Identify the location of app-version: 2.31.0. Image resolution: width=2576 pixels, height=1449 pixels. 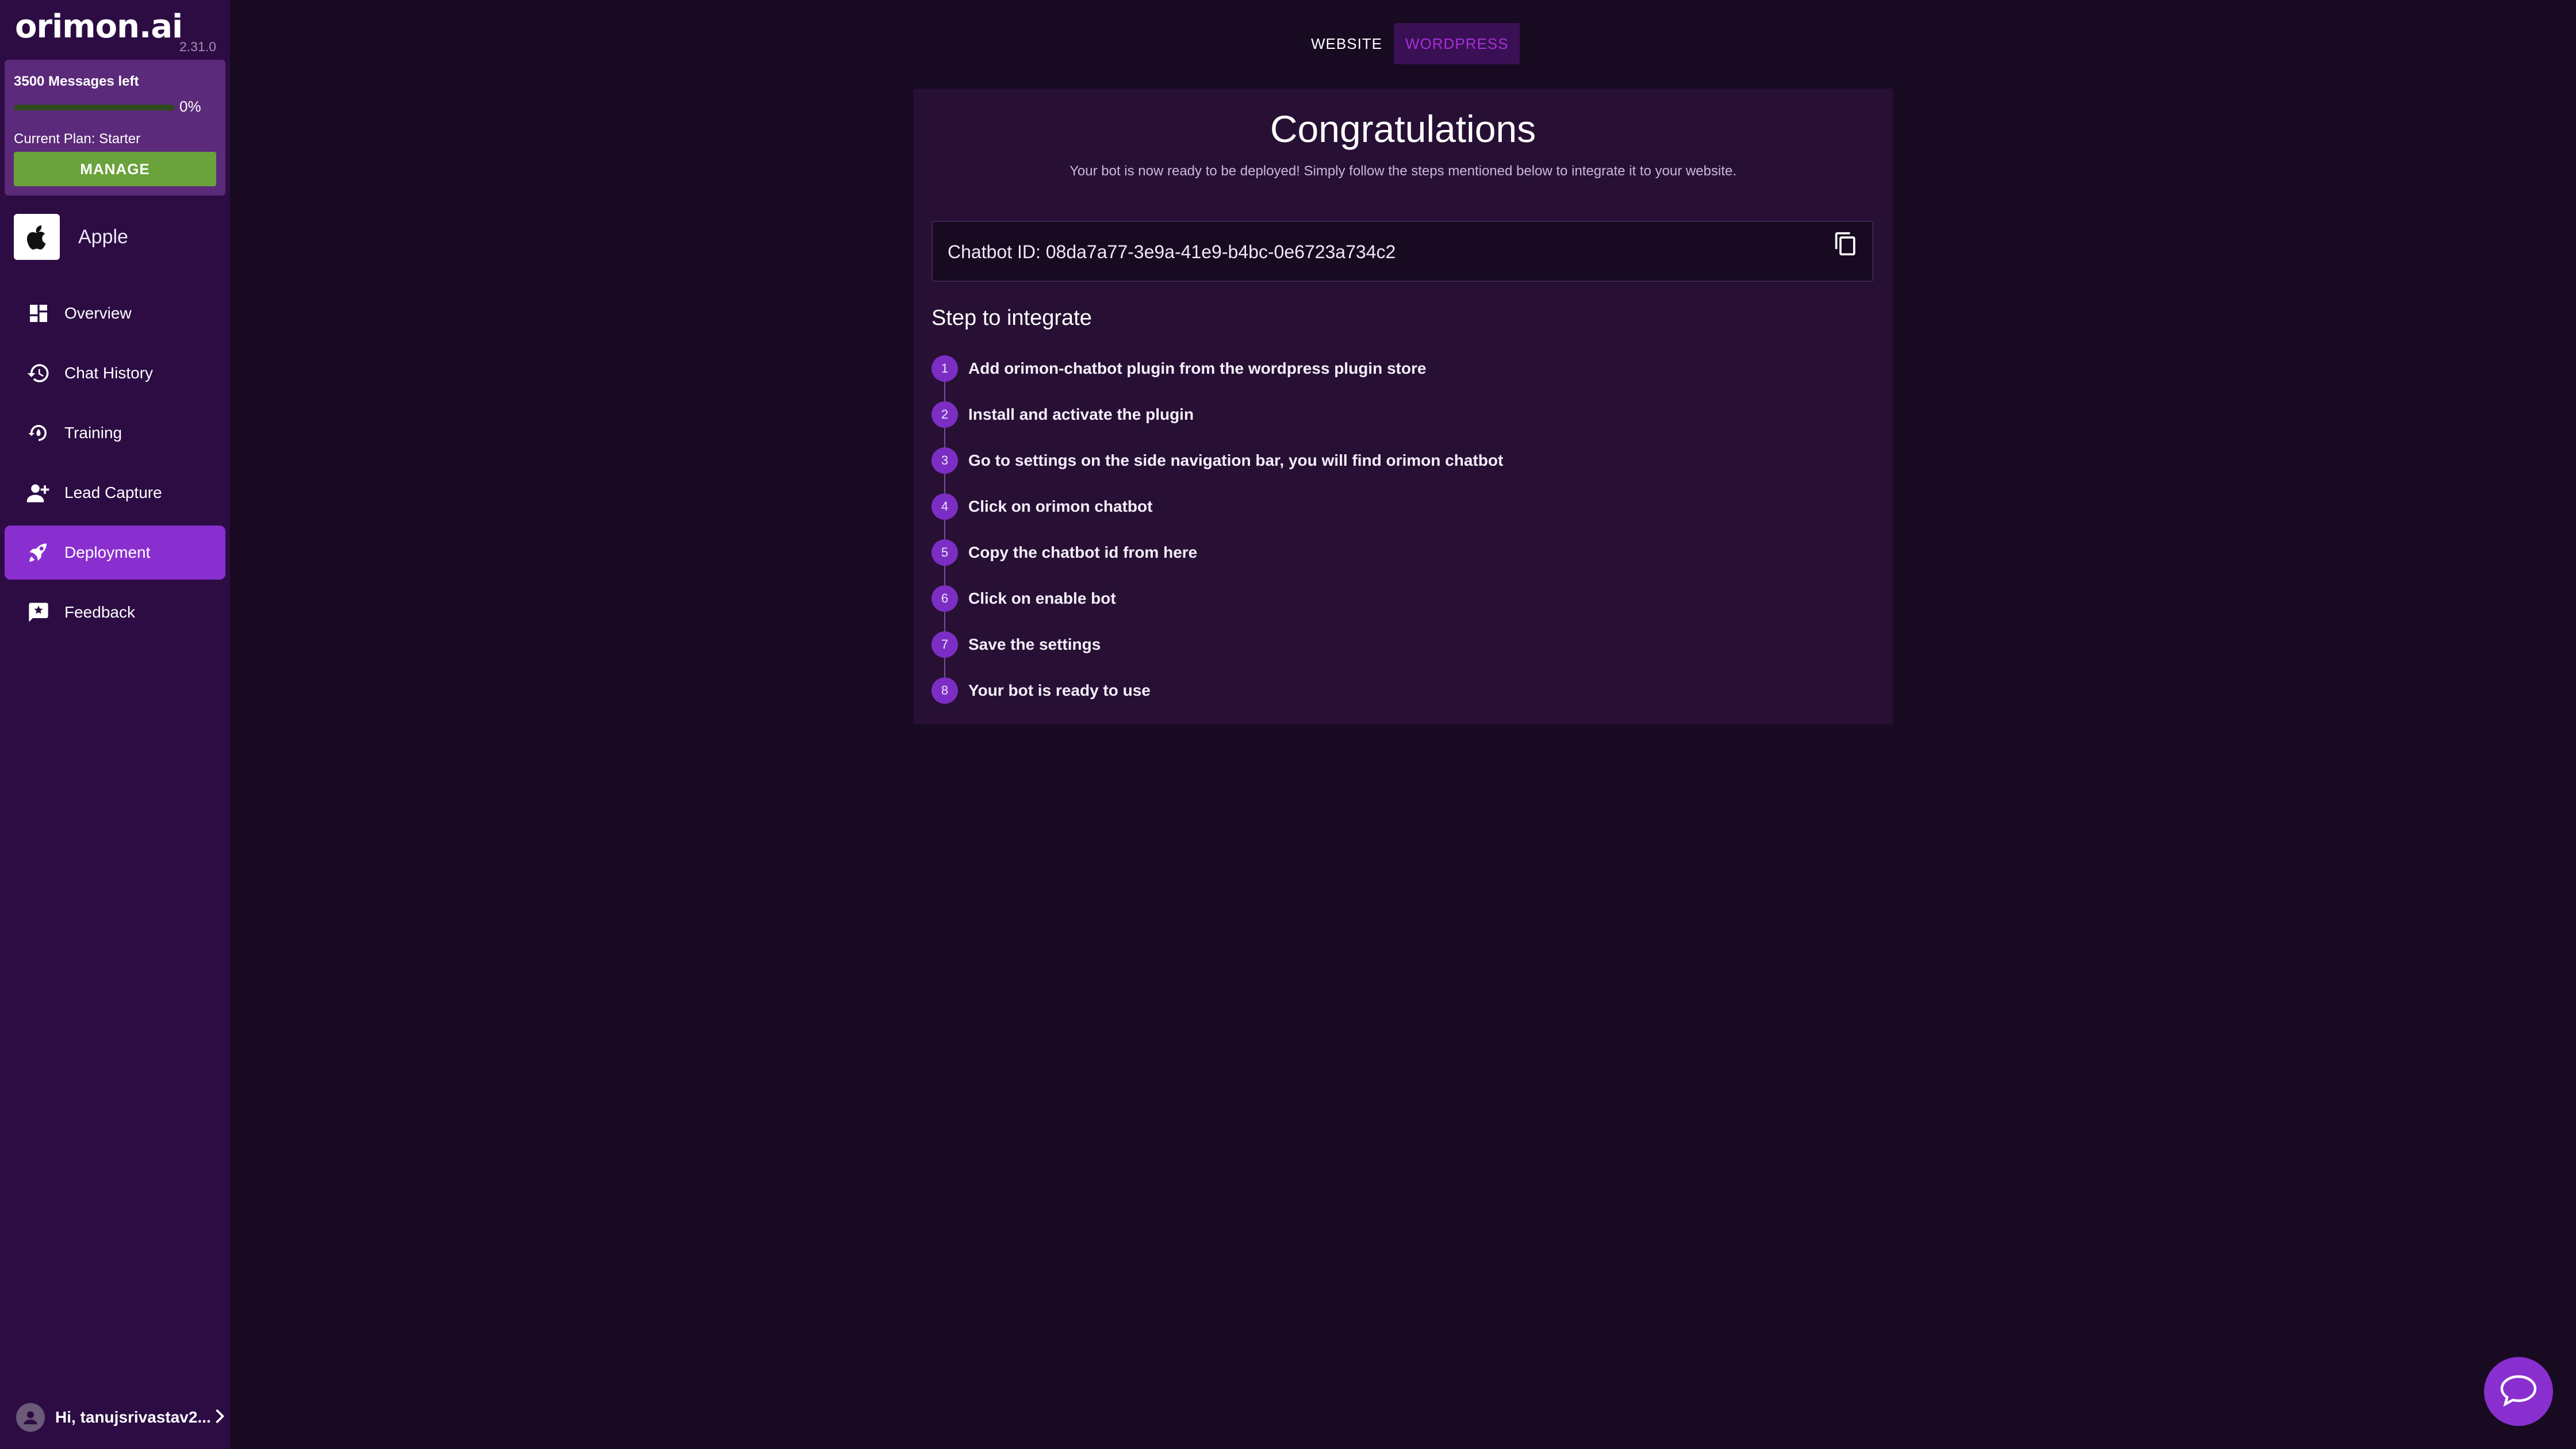
(197, 46).